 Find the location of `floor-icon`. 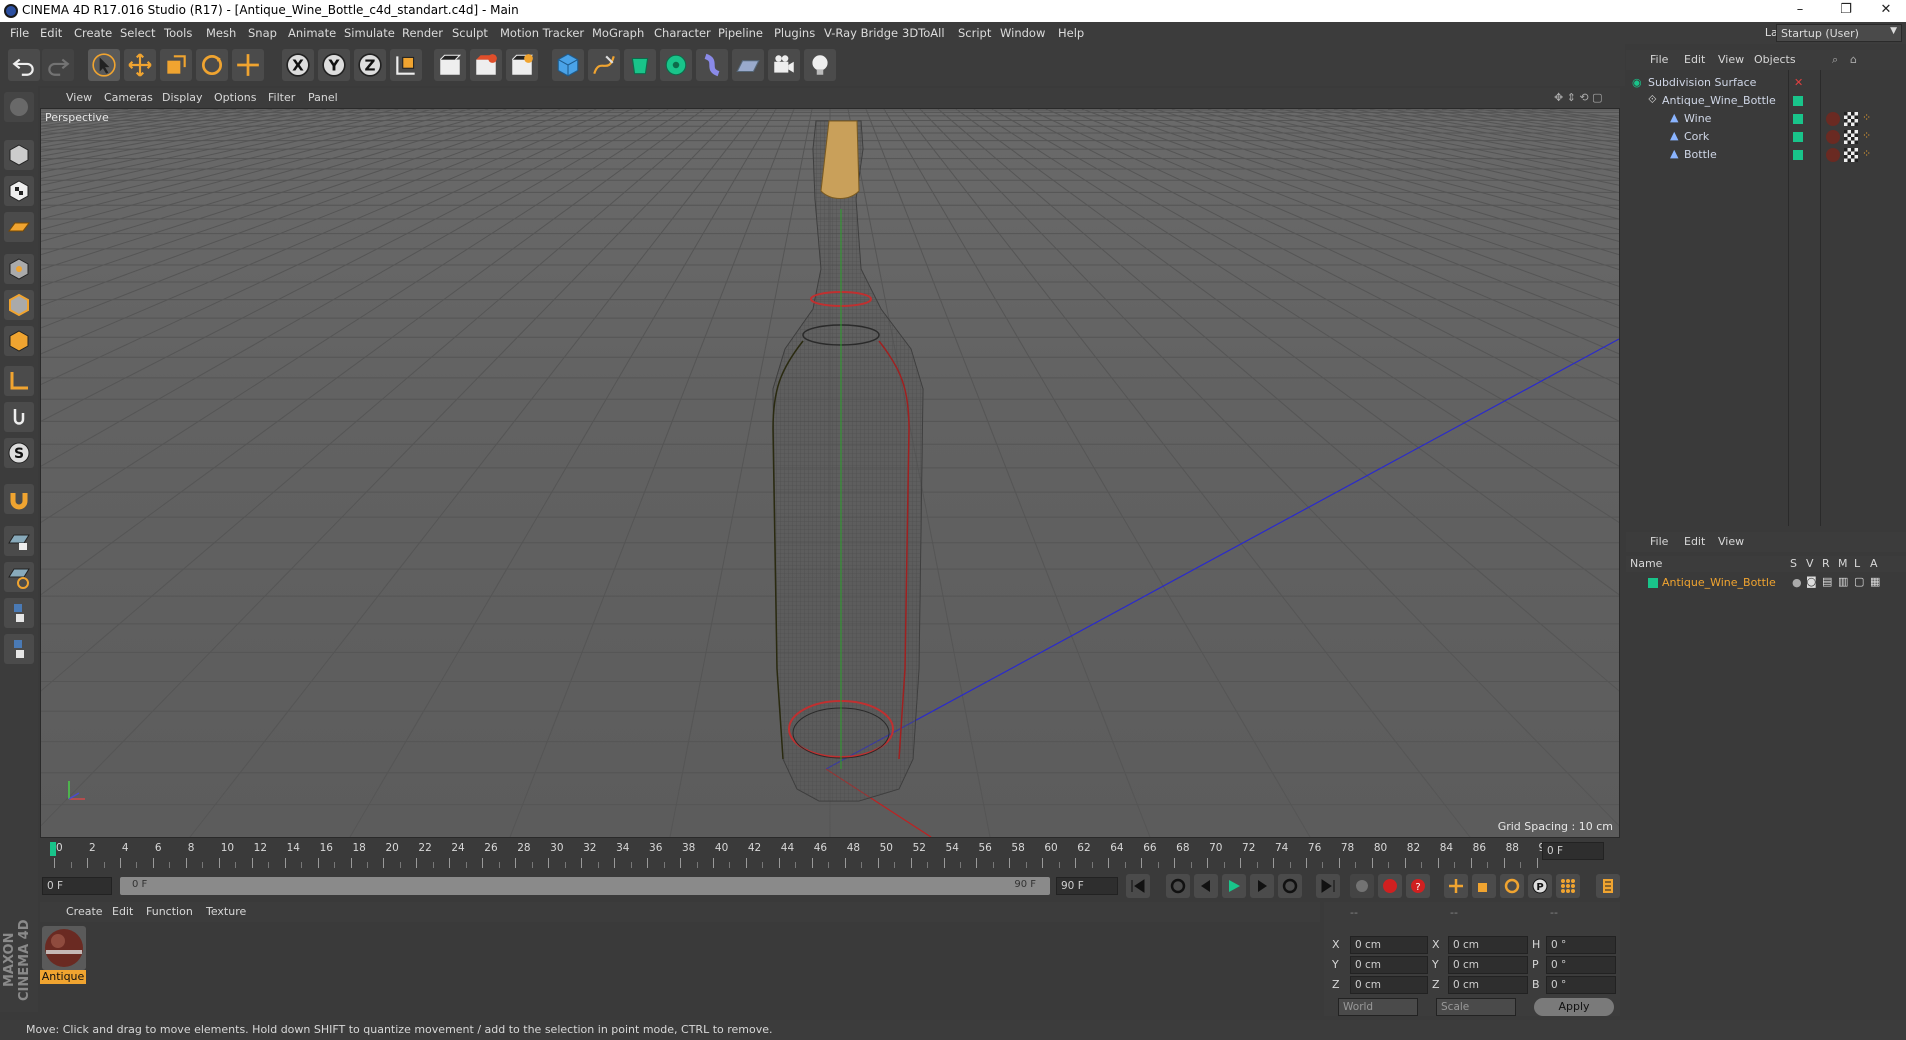

floor-icon is located at coordinates (748, 65).